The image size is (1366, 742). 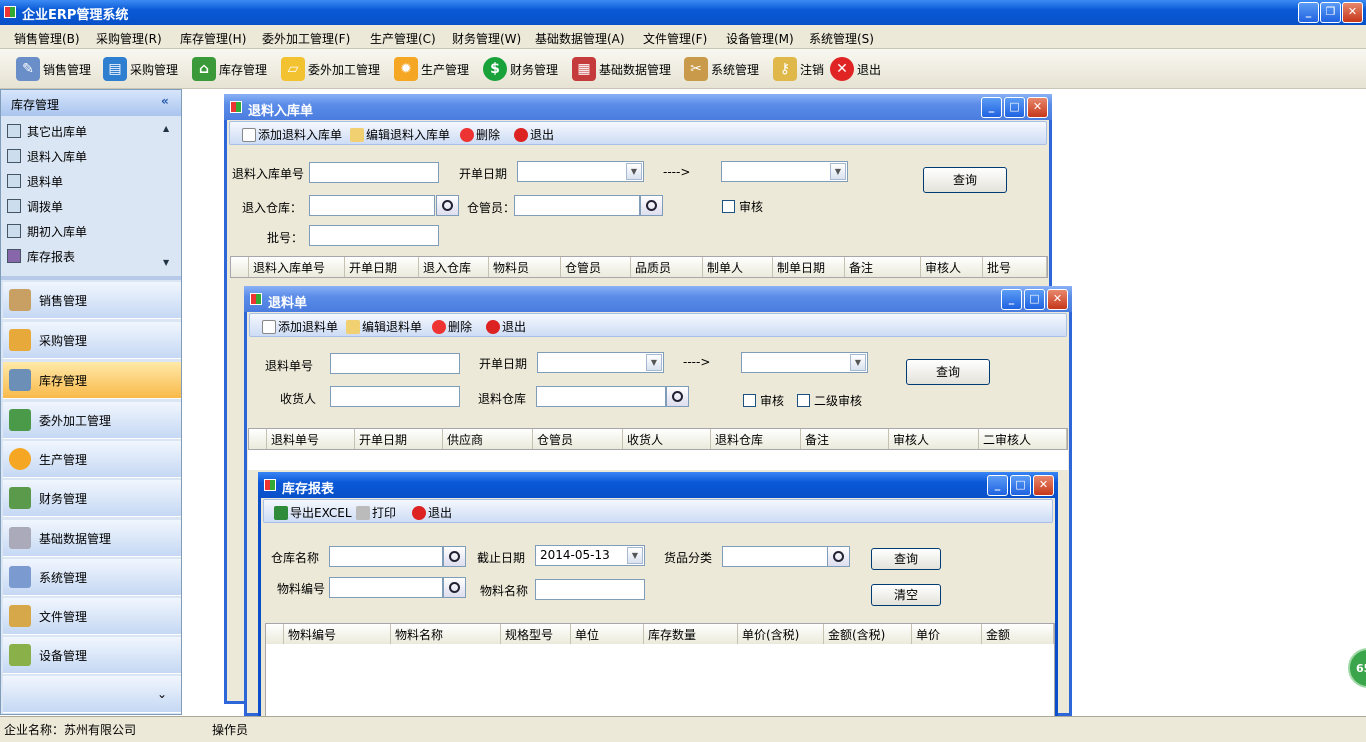 What do you see at coordinates (395, 396) in the screenshot?
I see `receiver-input` at bounding box center [395, 396].